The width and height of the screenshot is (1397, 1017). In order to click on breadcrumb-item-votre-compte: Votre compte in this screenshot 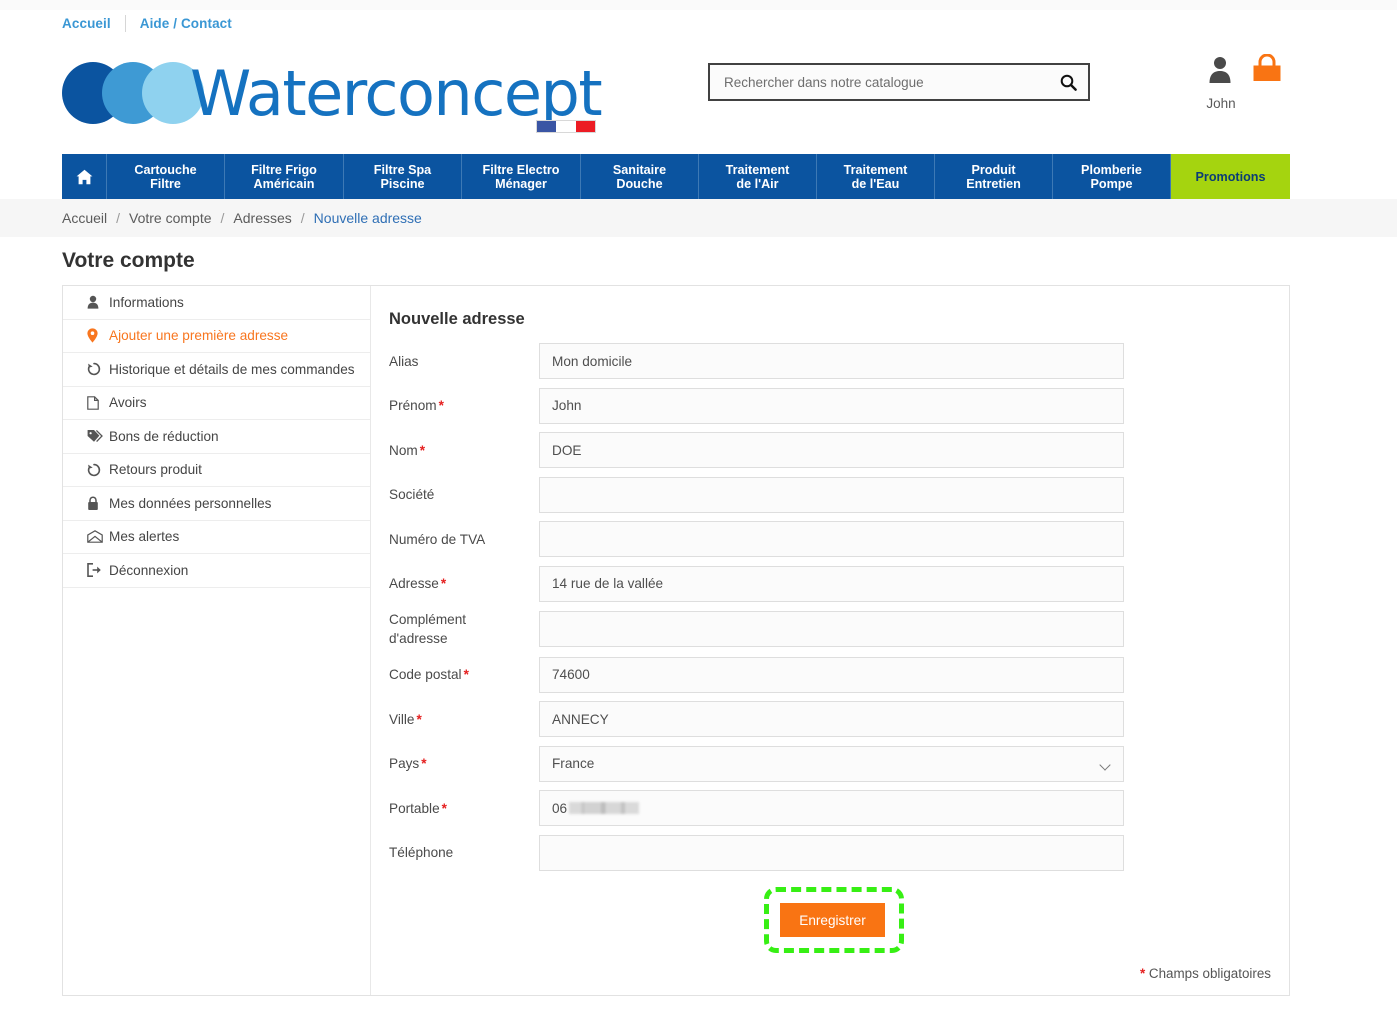, I will do `click(170, 218)`.